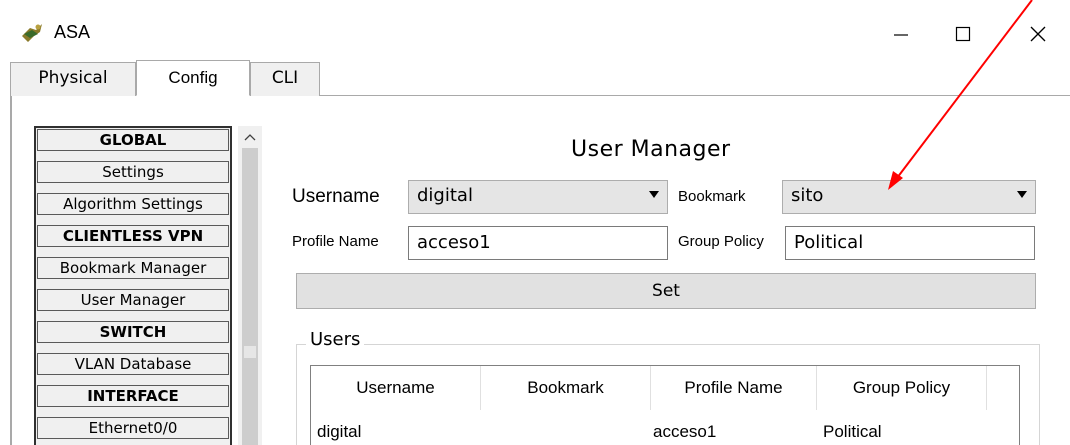  What do you see at coordinates (910, 243) in the screenshot?
I see `group-policy-input: Political` at bounding box center [910, 243].